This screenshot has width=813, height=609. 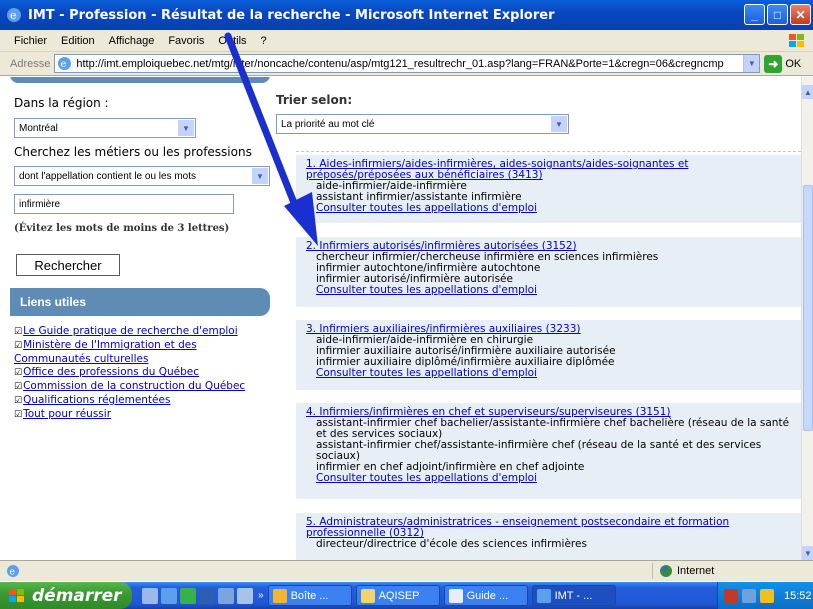 What do you see at coordinates (793, 64) in the screenshot?
I see `go-button: OK` at bounding box center [793, 64].